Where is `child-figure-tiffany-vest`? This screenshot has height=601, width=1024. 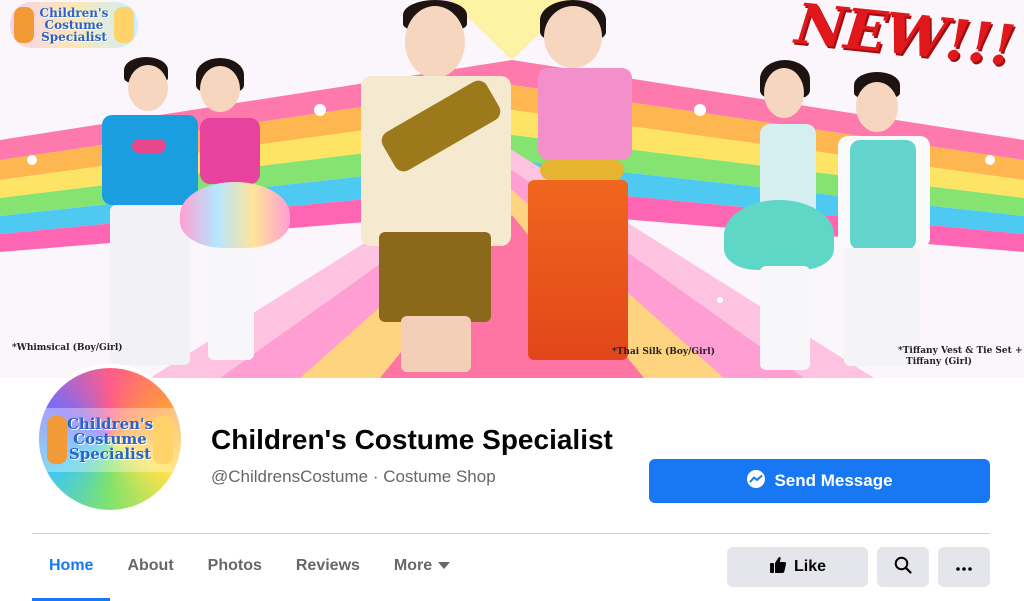
child-figure-tiffany-vest is located at coordinates (885, 222).